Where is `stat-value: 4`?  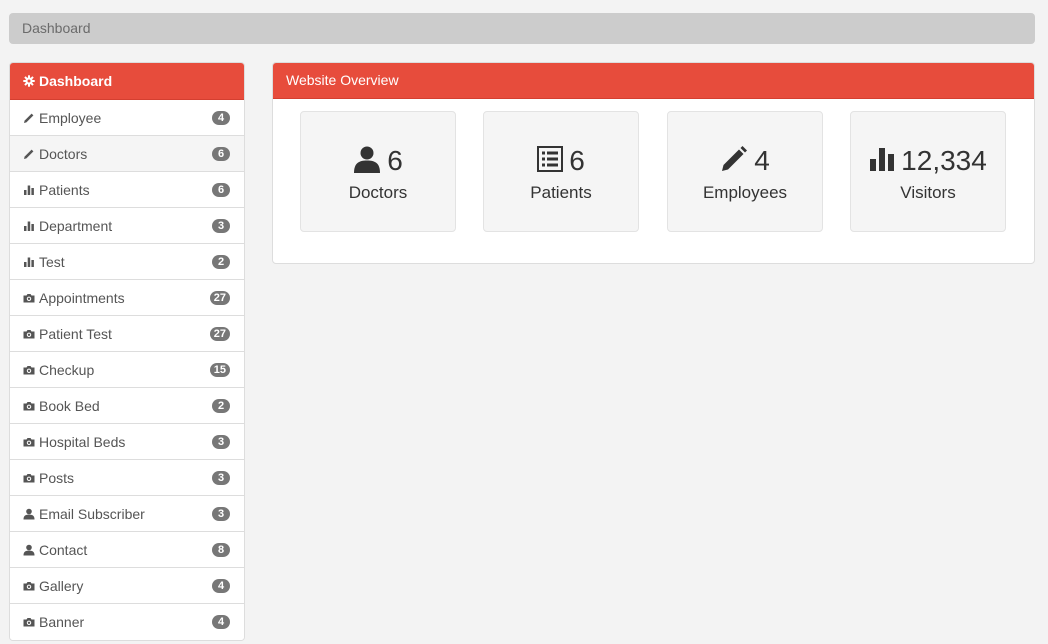 stat-value: 4 is located at coordinates (762, 160).